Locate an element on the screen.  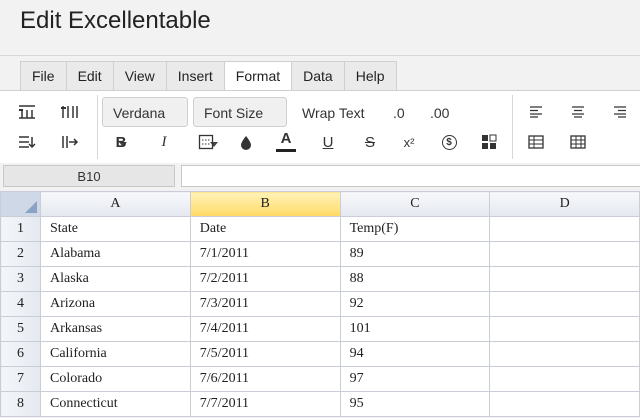
row-header: 8 is located at coordinates (20, 404).